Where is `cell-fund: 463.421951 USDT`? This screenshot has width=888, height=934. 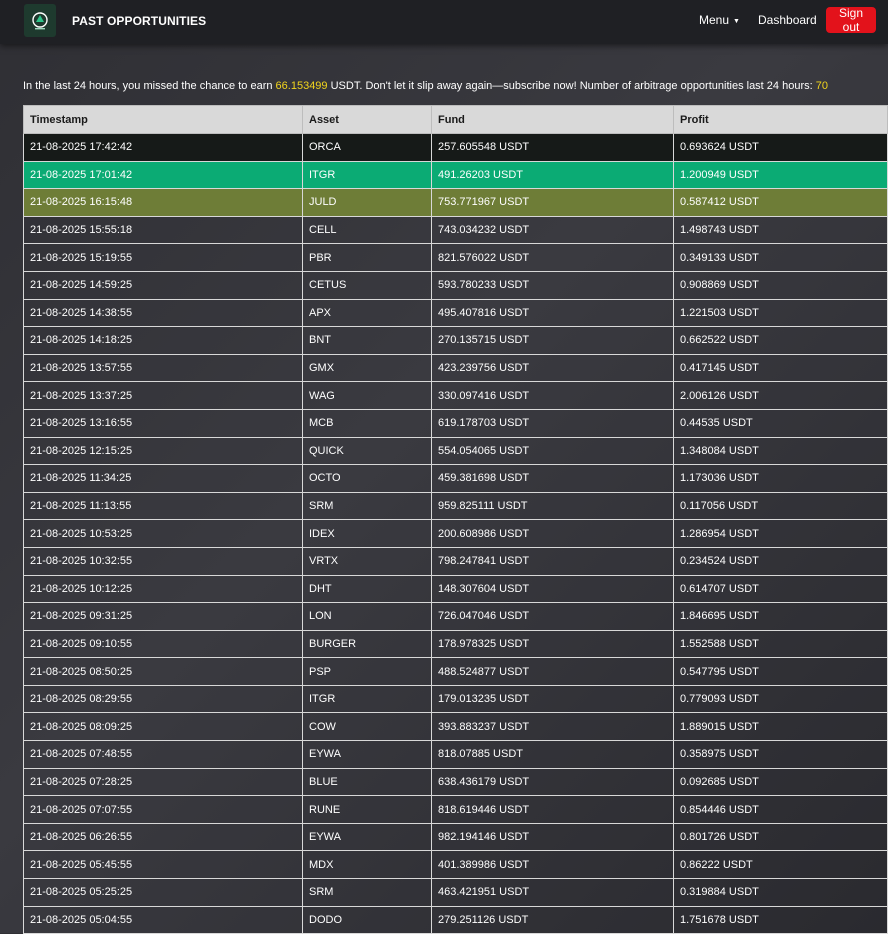 cell-fund: 463.421951 USDT is located at coordinates (552, 892).